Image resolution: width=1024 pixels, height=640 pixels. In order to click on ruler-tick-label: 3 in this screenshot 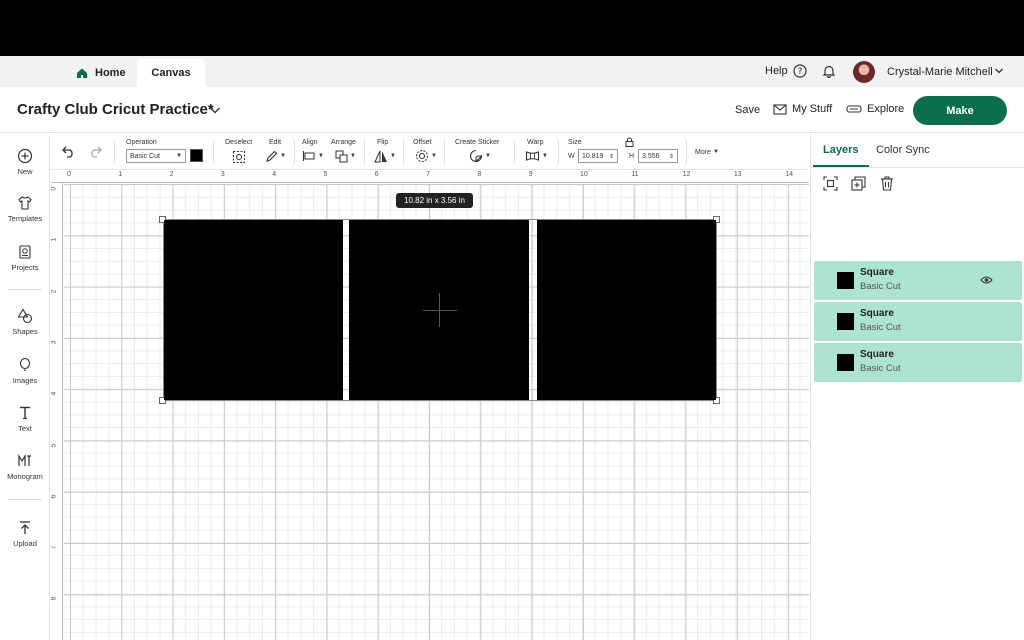, I will do `click(54, 342)`.